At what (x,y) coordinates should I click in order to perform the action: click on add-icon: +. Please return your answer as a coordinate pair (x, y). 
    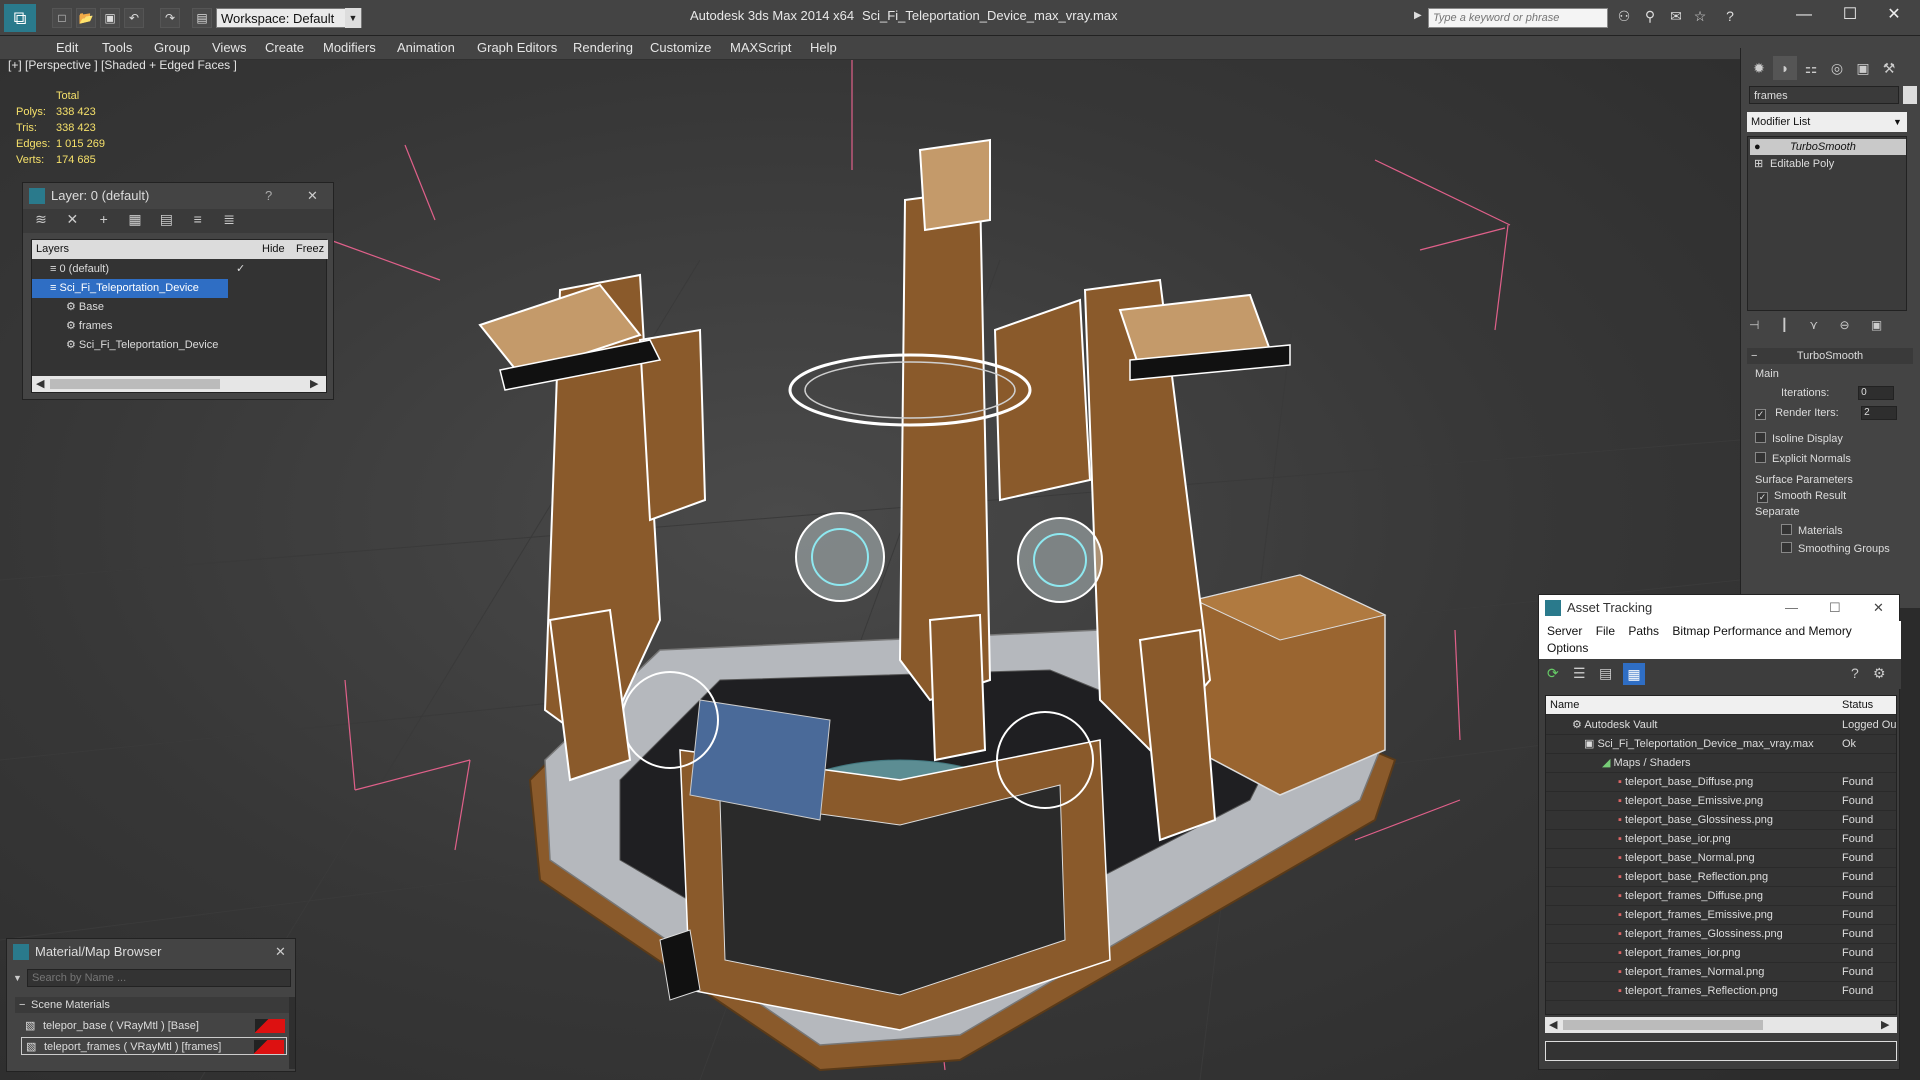
    Looking at the image, I should click on (104, 221).